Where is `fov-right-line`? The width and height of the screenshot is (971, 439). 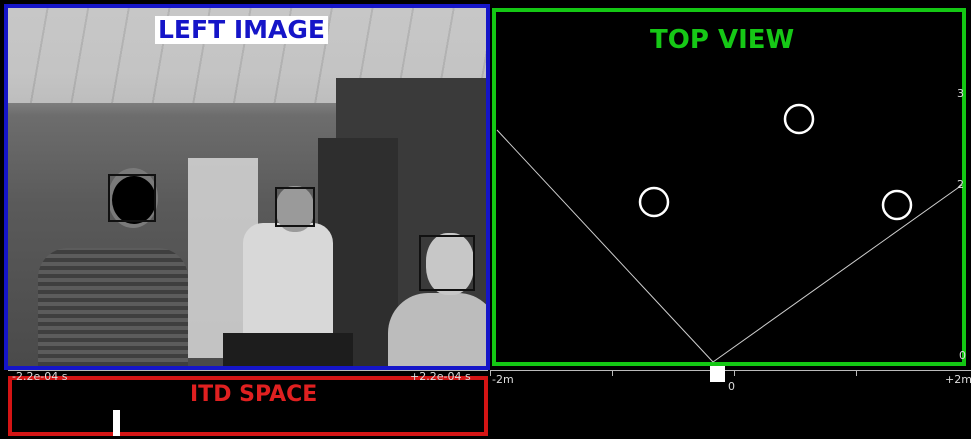 fov-right-line is located at coordinates (837, 273).